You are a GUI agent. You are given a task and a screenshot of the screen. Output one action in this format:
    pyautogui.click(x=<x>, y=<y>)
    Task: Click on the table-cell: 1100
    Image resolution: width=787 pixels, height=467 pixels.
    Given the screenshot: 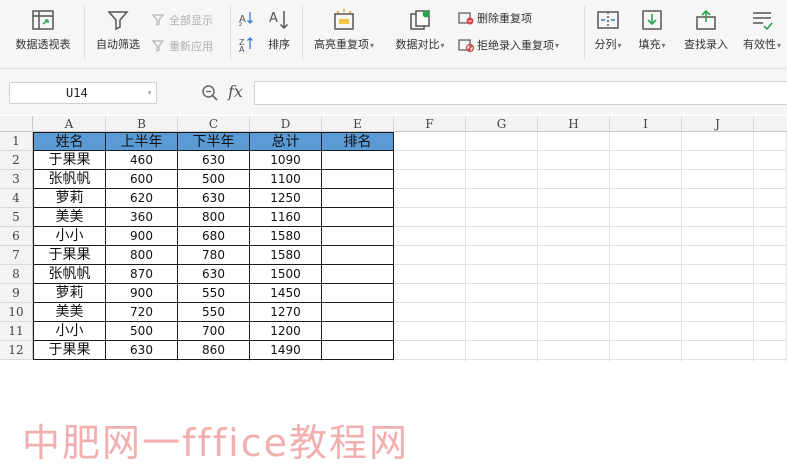 What is the action you would take?
    pyautogui.click(x=286, y=179)
    